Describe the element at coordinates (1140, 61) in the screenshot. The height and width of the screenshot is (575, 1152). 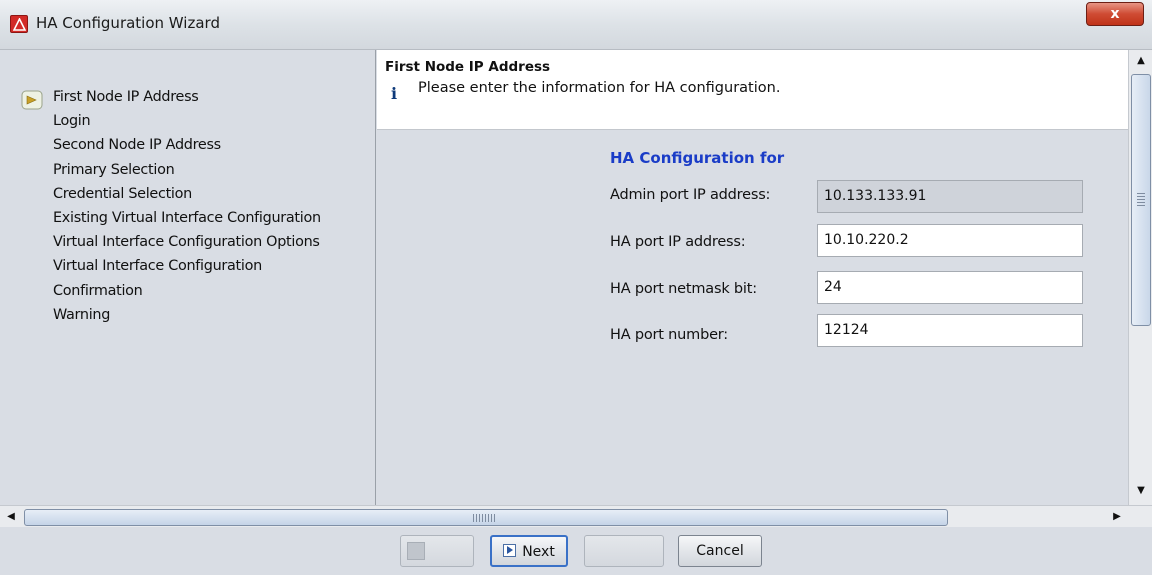
I see `scroll-up-arrow-icon: ▲` at that location.